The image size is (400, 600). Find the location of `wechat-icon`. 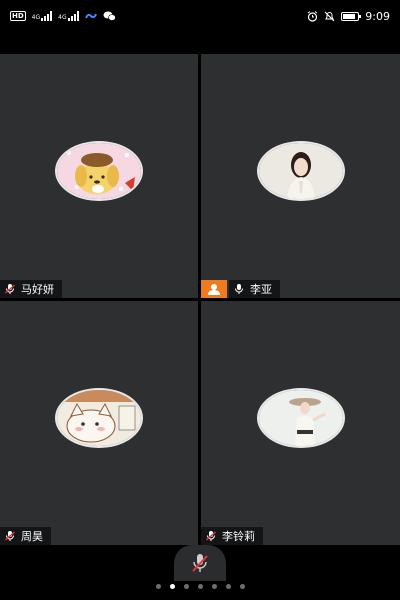

wechat-icon is located at coordinates (109, 16).